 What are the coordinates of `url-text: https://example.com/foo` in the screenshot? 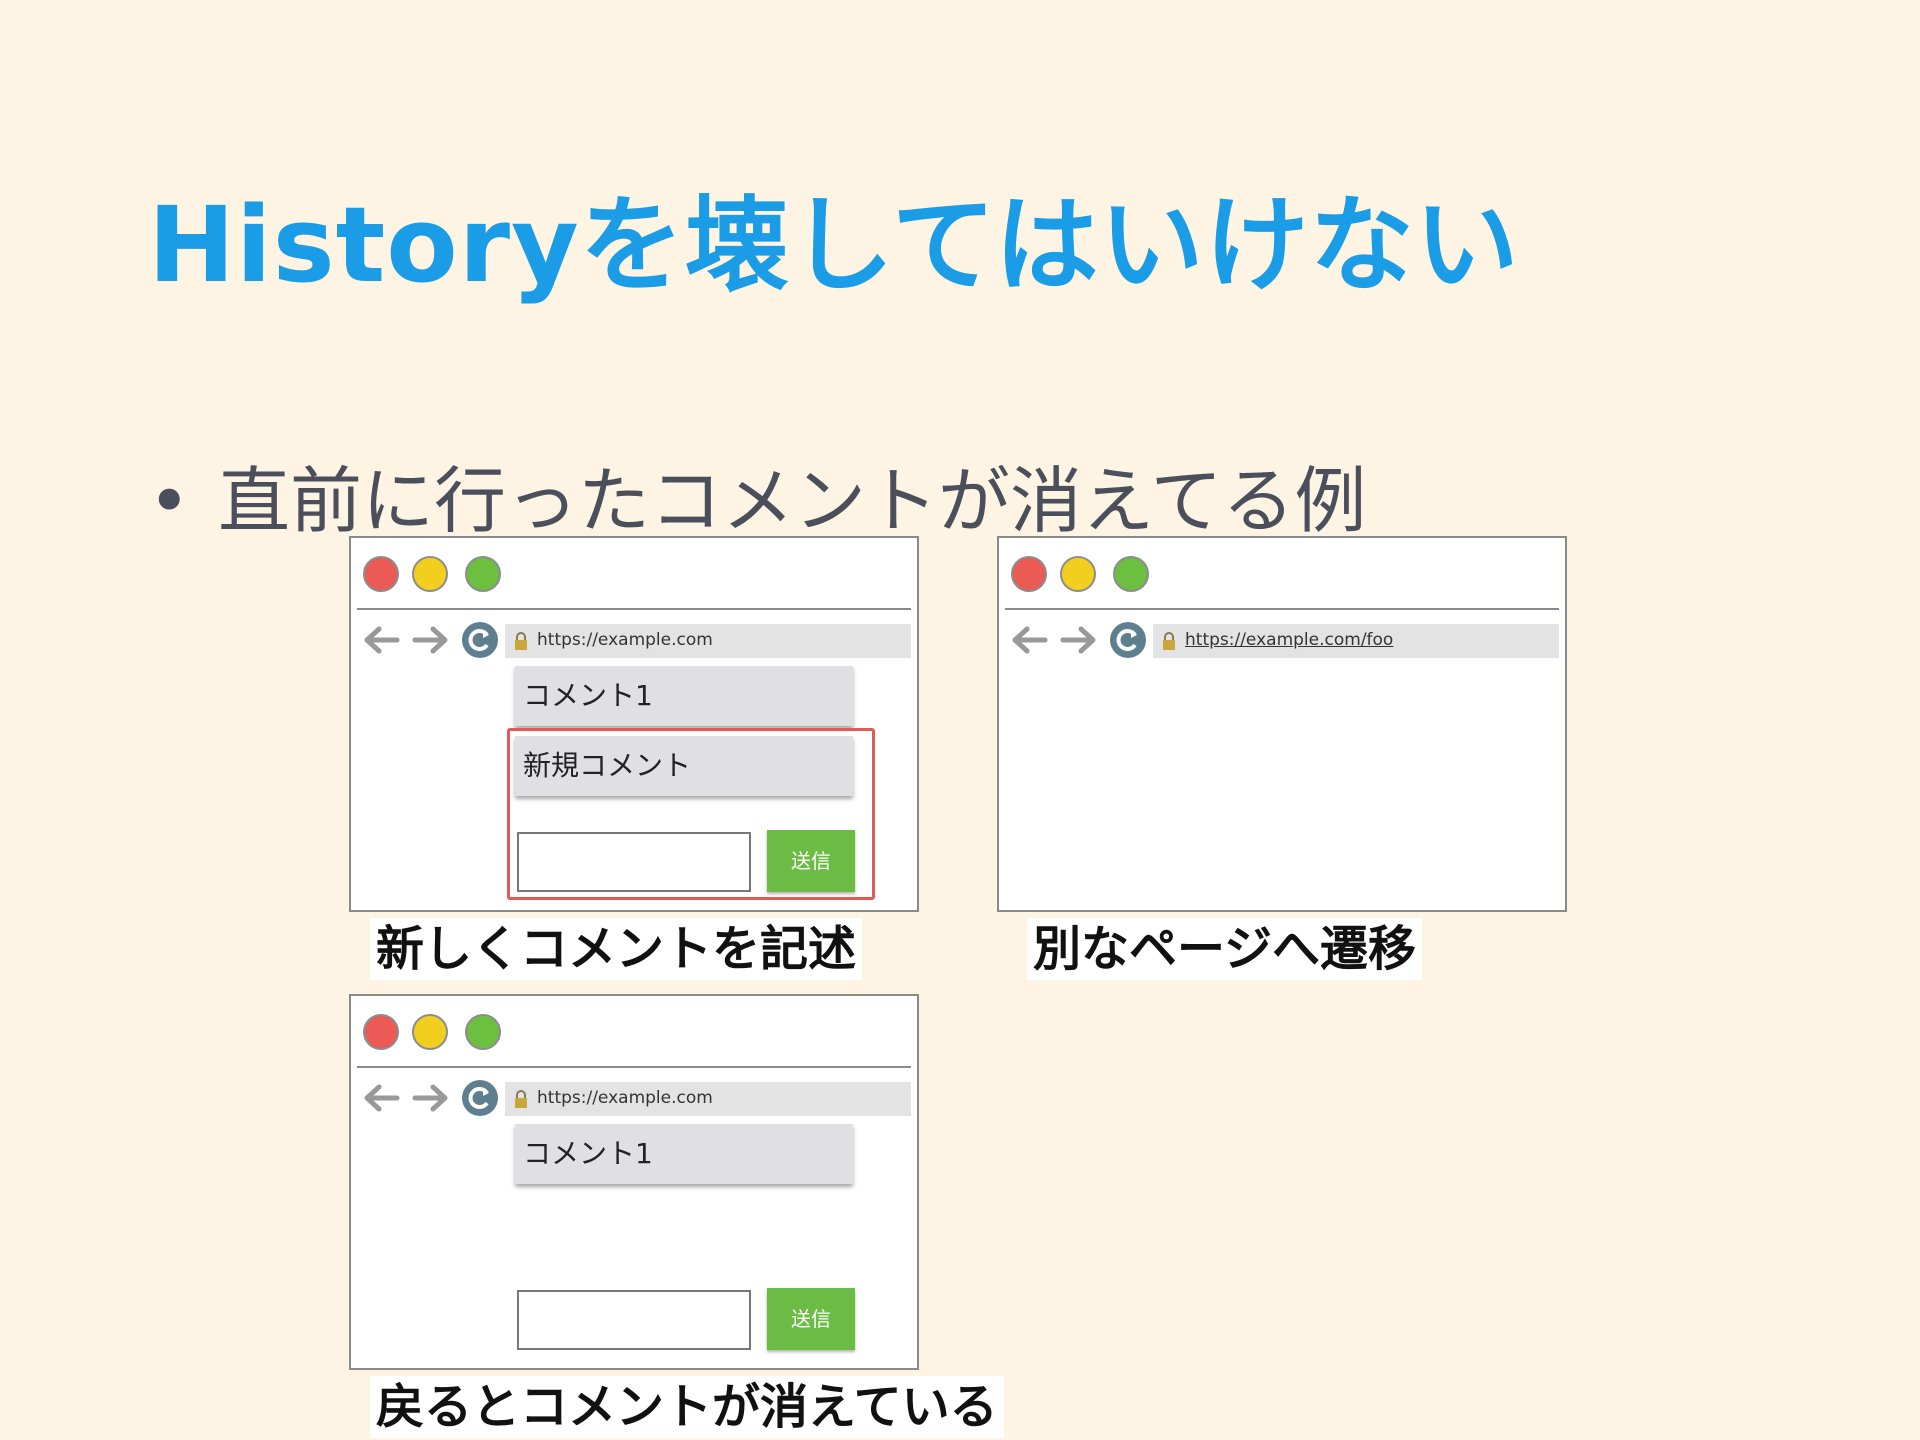 It's located at (1289, 640).